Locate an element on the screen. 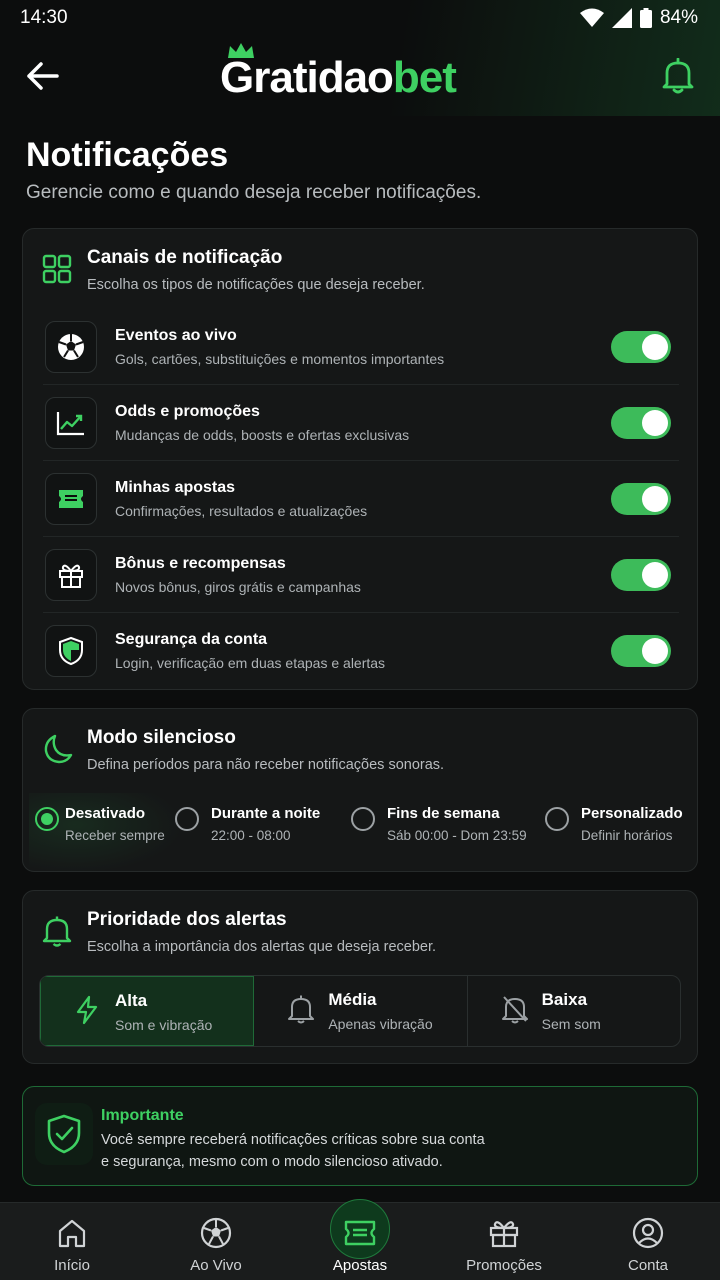  option-sub: Definir horários is located at coordinates (627, 835).